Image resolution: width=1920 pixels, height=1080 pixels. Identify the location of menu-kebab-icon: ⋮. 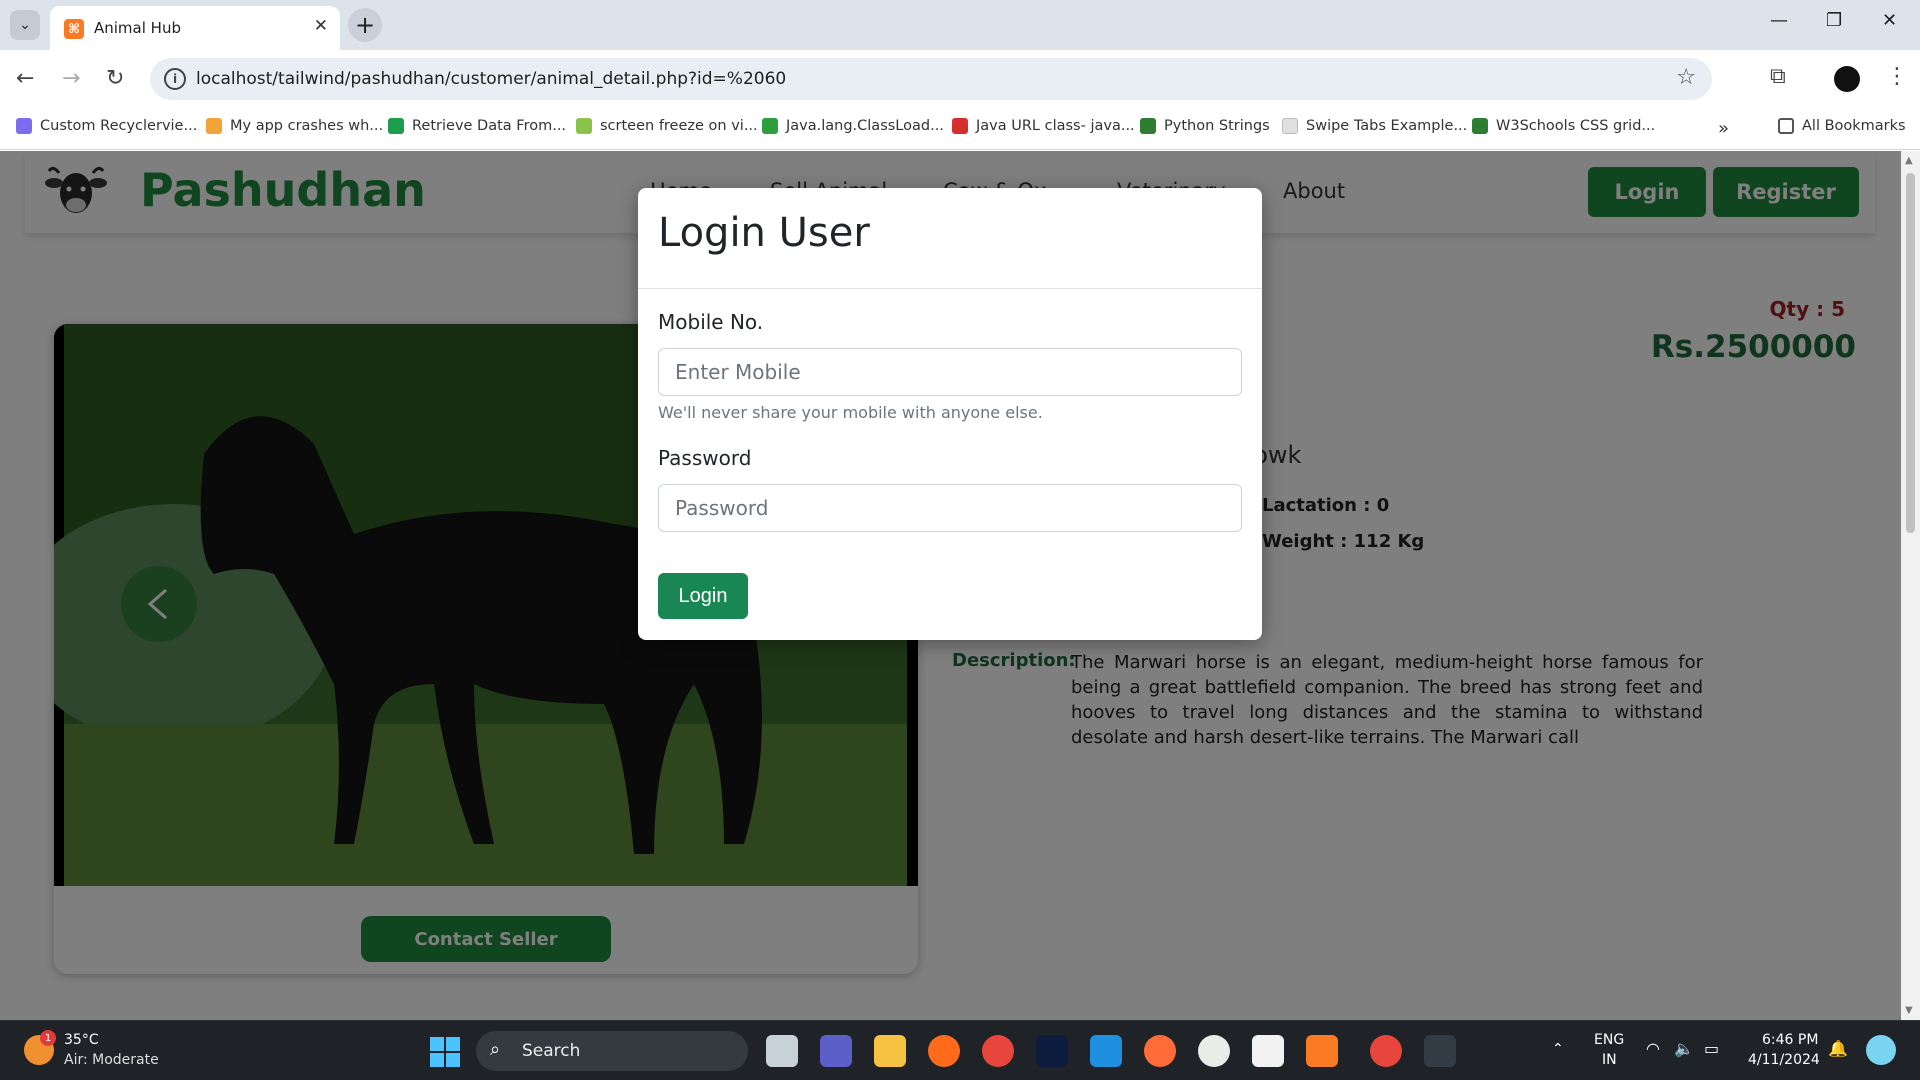
(1897, 76).